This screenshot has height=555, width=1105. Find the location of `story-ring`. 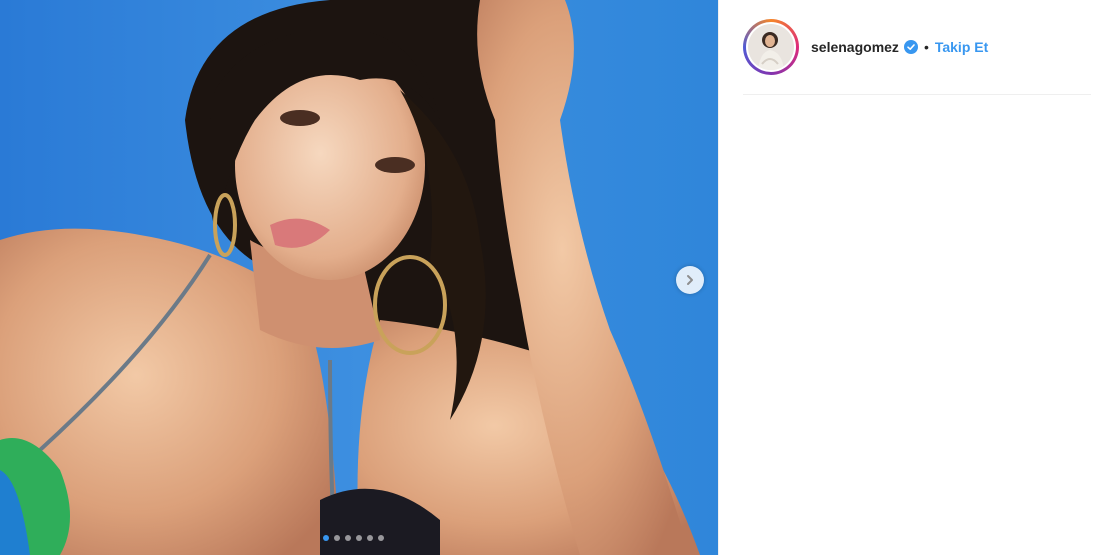

story-ring is located at coordinates (771, 47).